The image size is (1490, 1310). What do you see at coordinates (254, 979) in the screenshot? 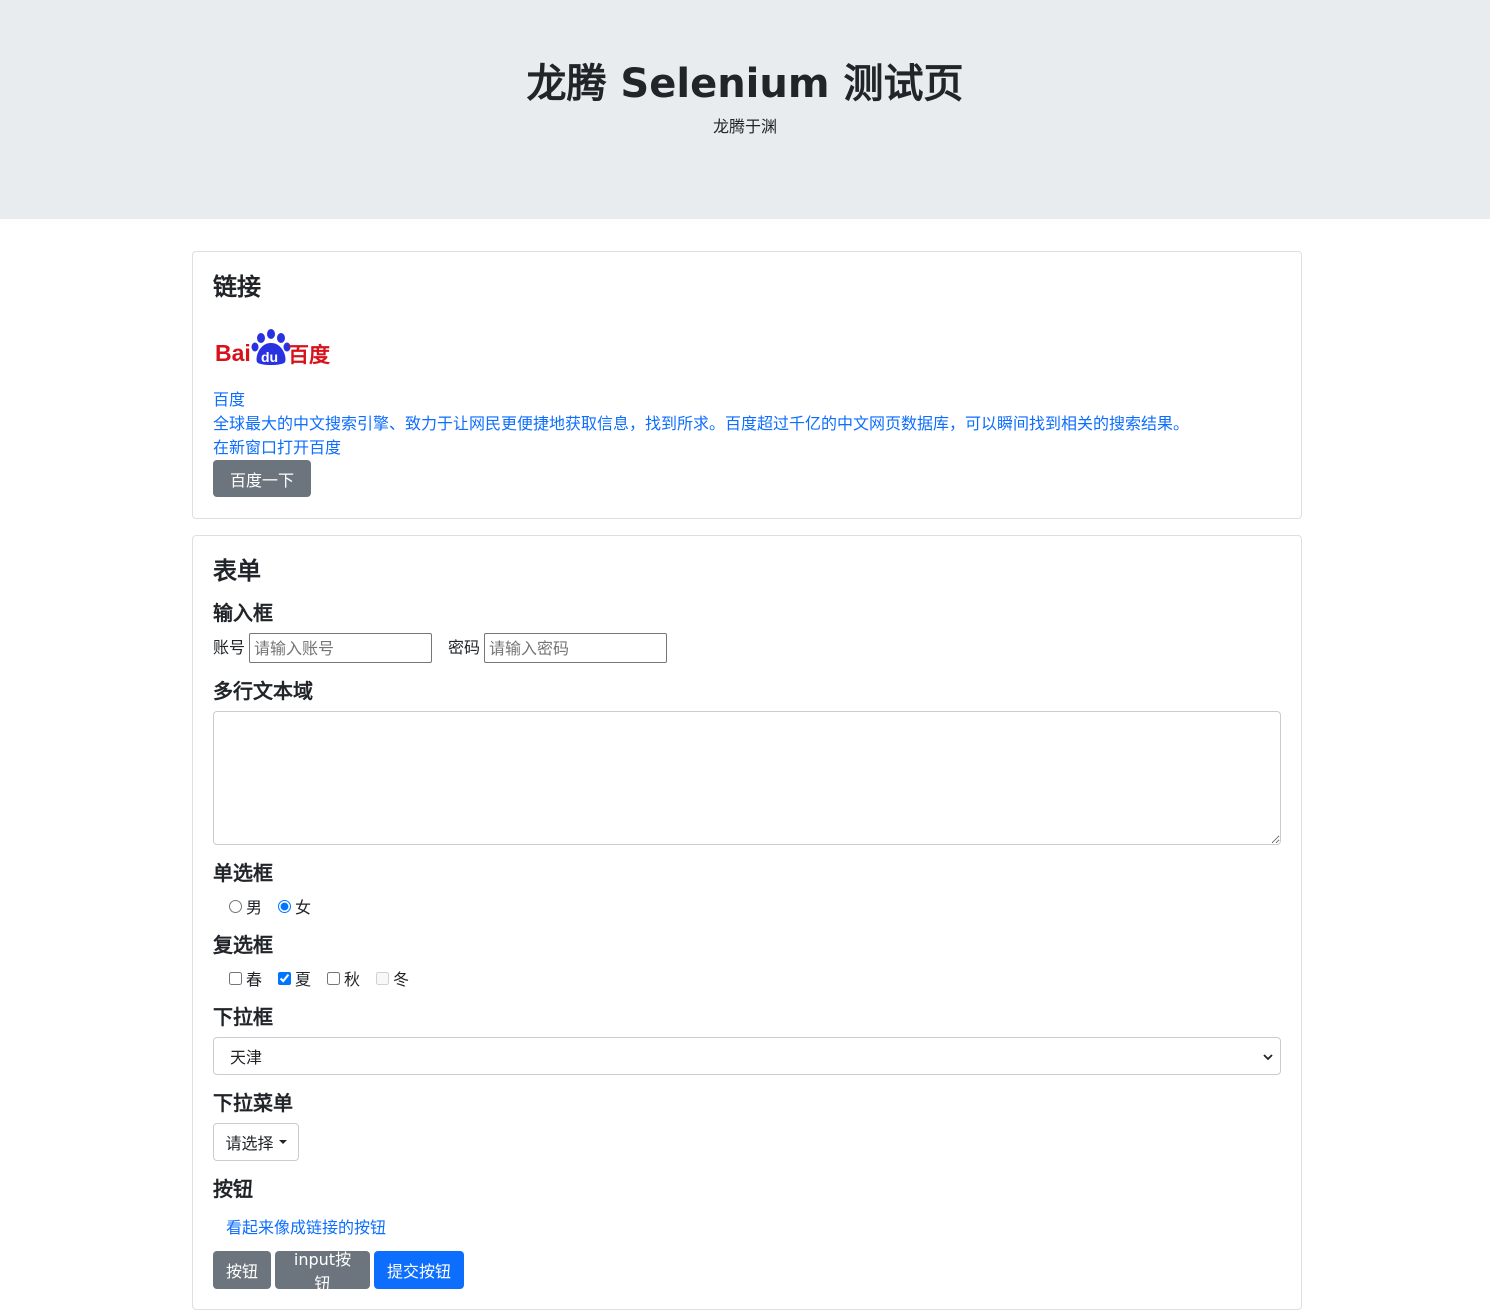
I see `checkbox-spring-label: 春` at bounding box center [254, 979].